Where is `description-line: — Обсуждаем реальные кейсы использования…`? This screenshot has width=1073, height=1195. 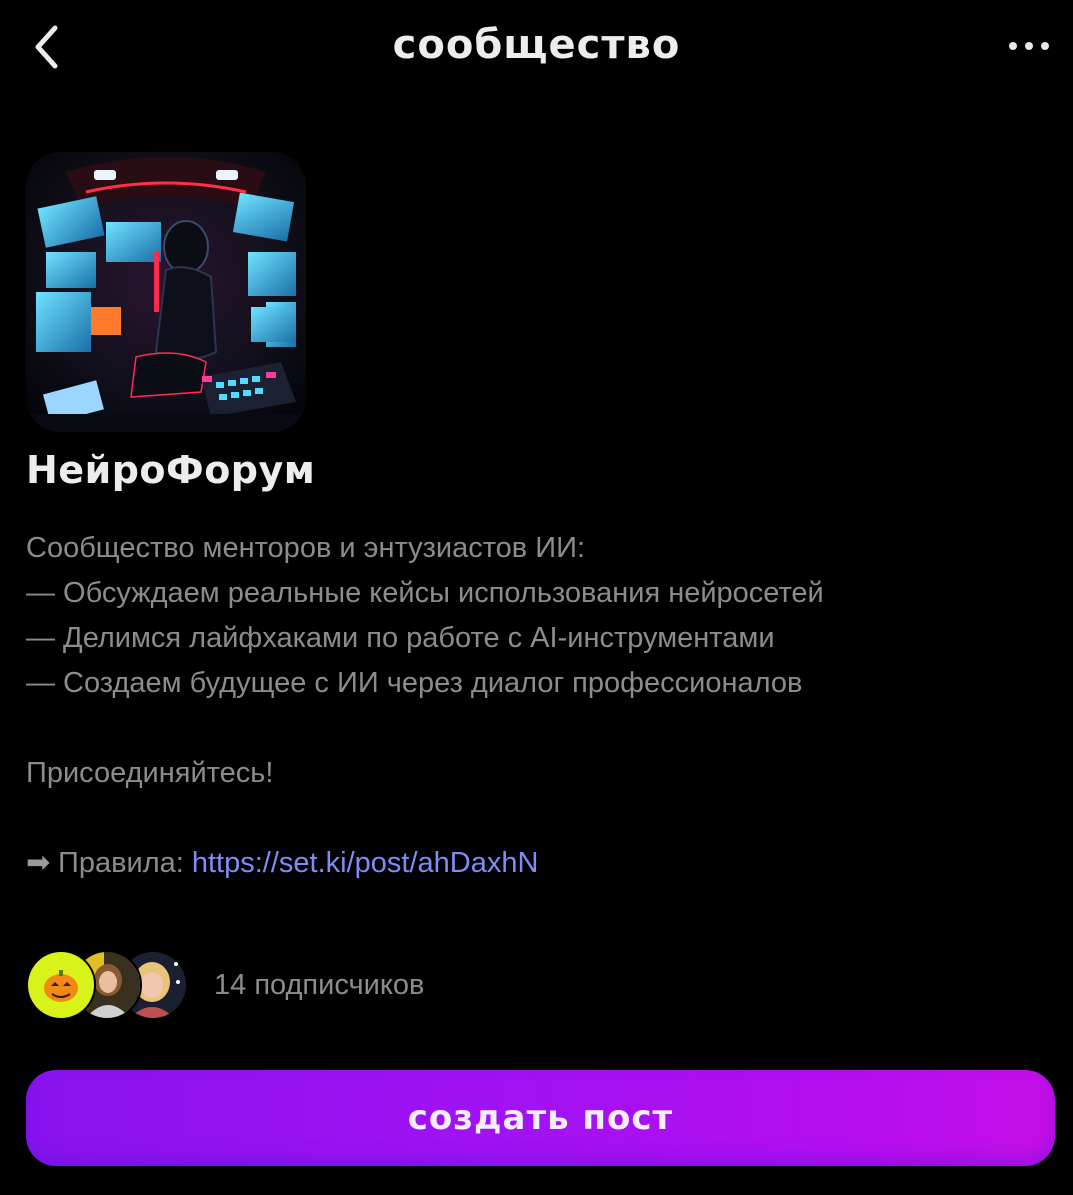
description-line: — Обсуждаем реальные кейсы использования… is located at coordinates (425, 593).